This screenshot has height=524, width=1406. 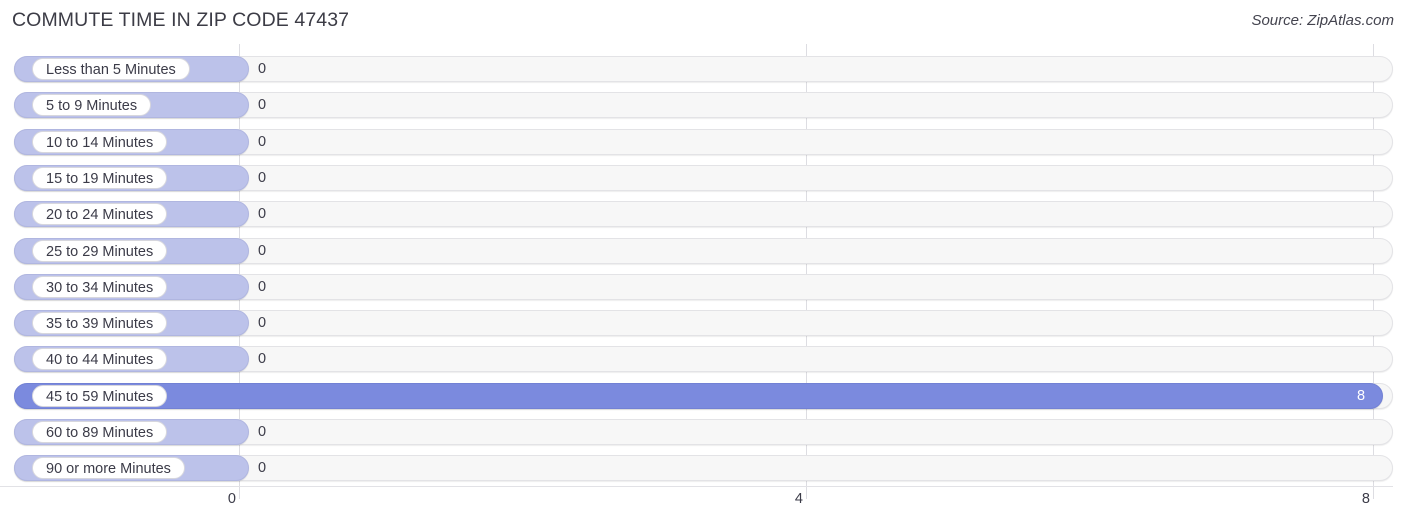 I want to click on bar-category-label: 45 to 59 Minutes, so click(x=100, y=395).